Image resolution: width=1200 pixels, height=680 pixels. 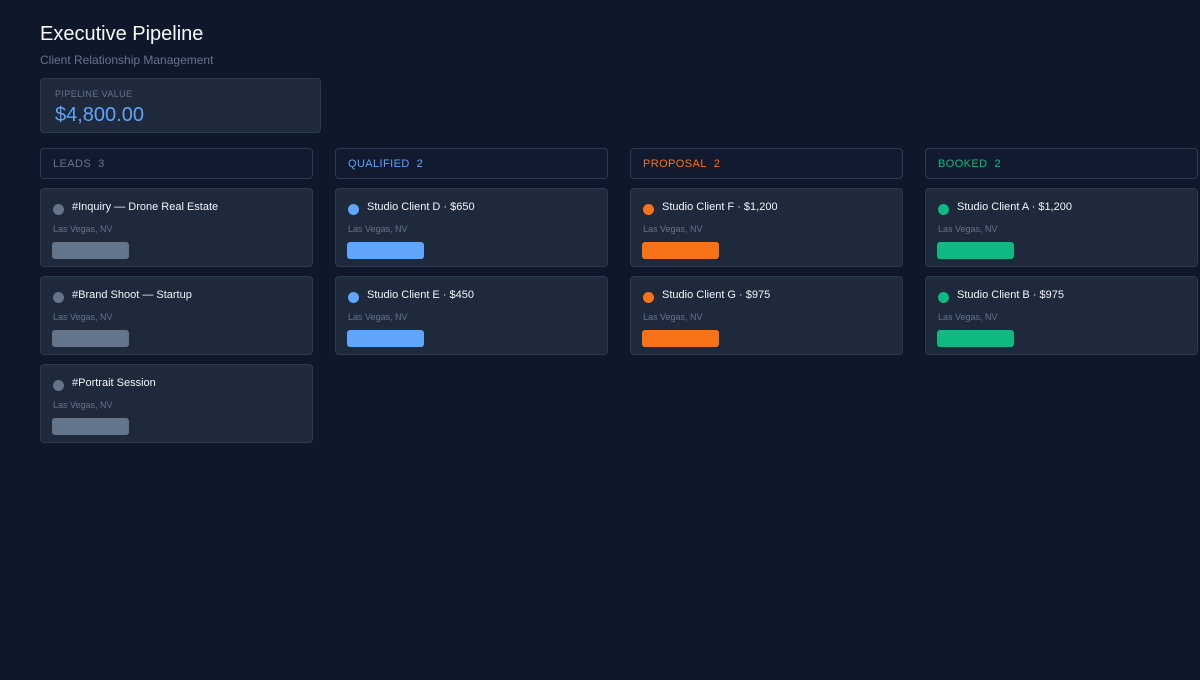 I want to click on page-subtitle: Client Relationship Management, so click(x=127, y=60).